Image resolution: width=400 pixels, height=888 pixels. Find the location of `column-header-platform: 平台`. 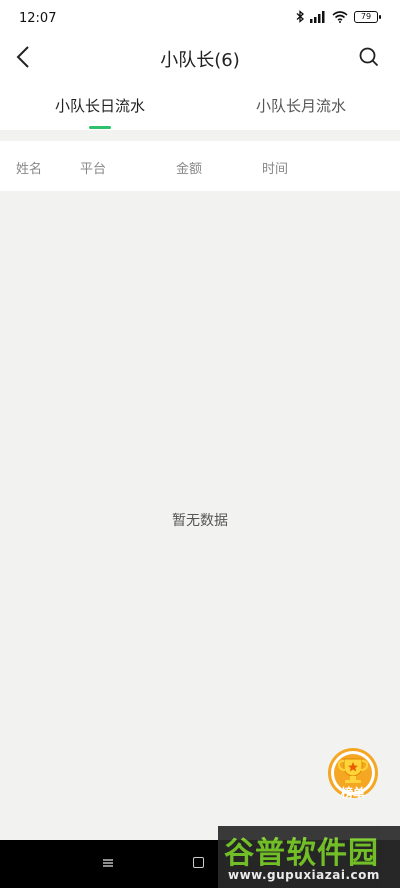

column-header-platform: 平台 is located at coordinates (93, 169).